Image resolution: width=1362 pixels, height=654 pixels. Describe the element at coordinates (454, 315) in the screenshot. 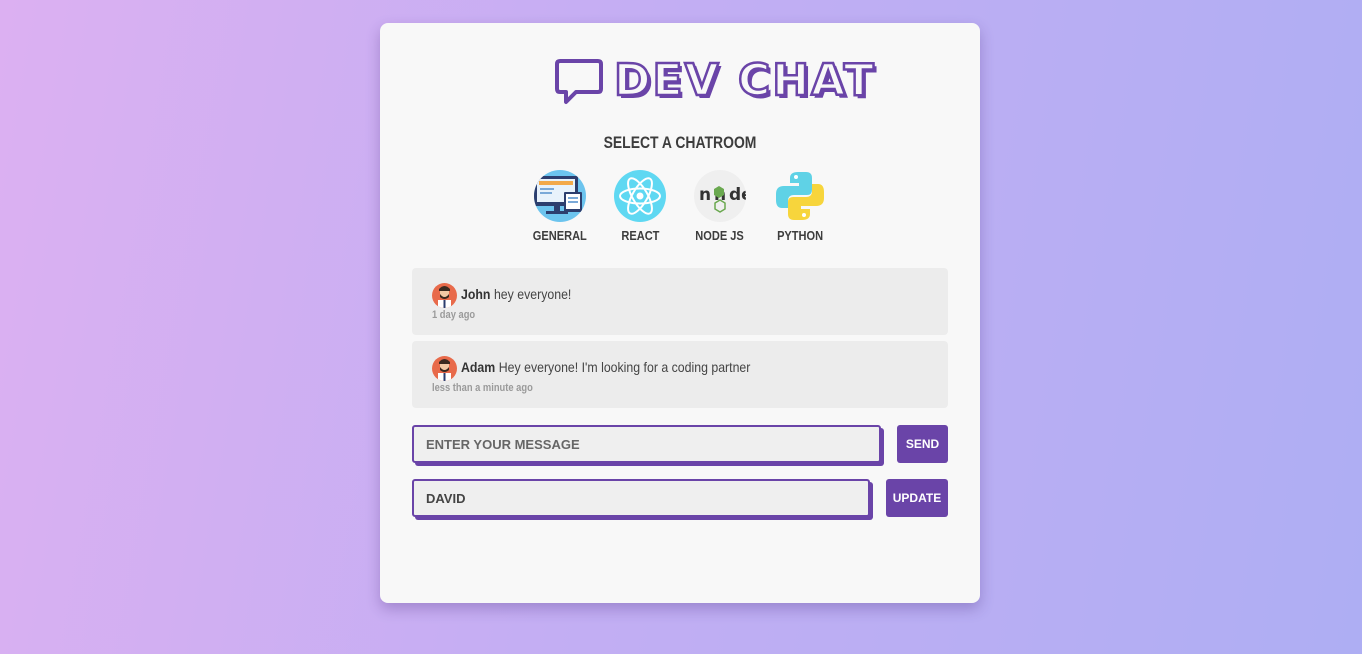

I see `message-timestamp: 1 day ago` at that location.